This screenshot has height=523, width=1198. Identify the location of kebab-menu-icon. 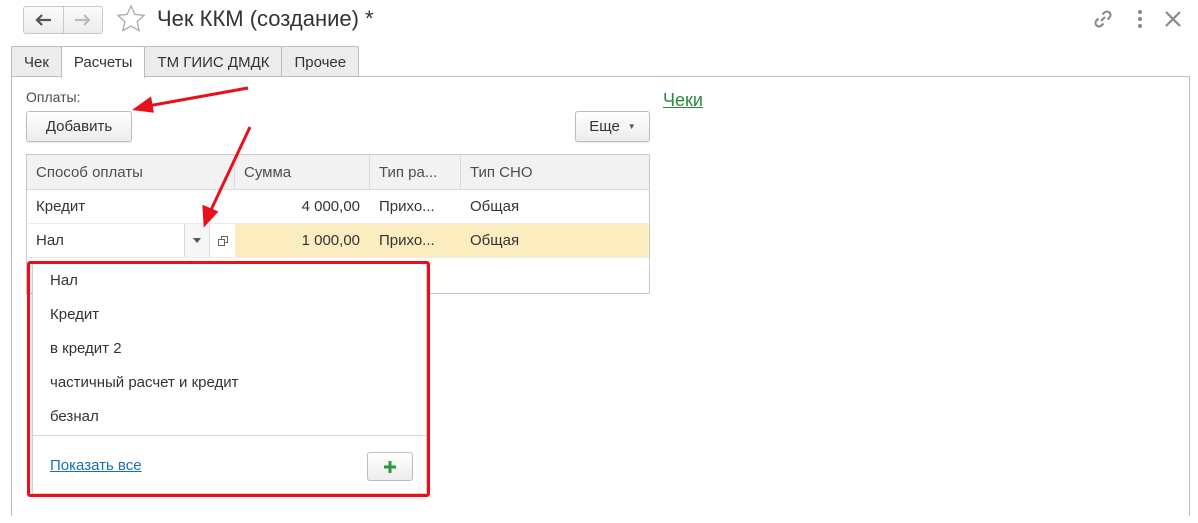
(1140, 19).